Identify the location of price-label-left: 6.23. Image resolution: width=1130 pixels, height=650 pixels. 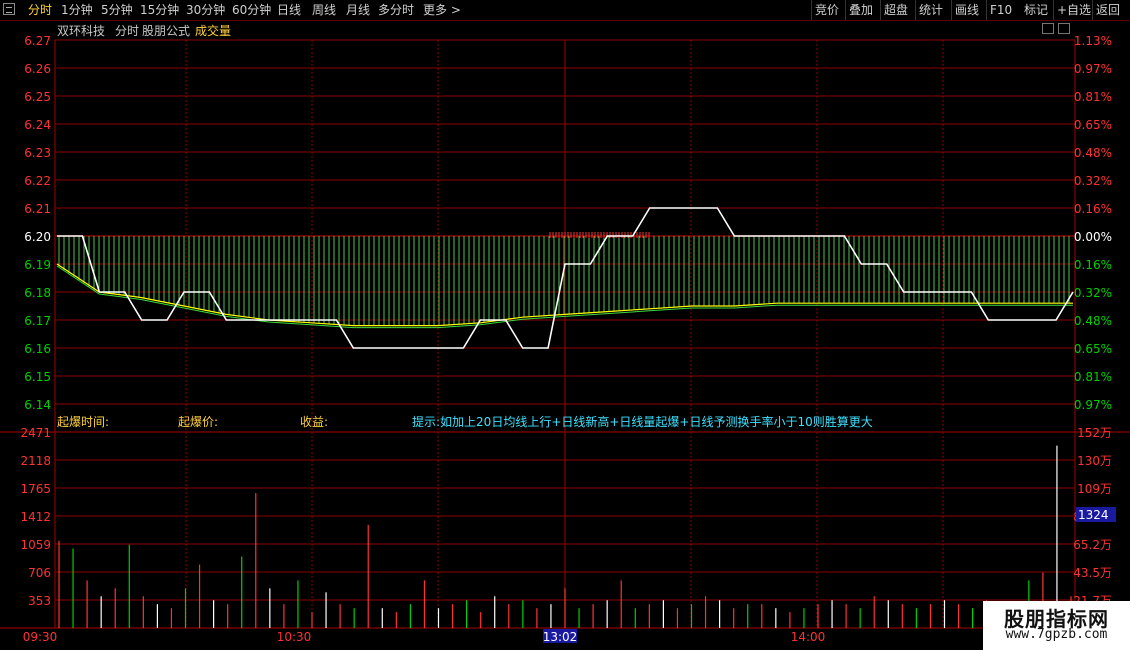
(37, 153).